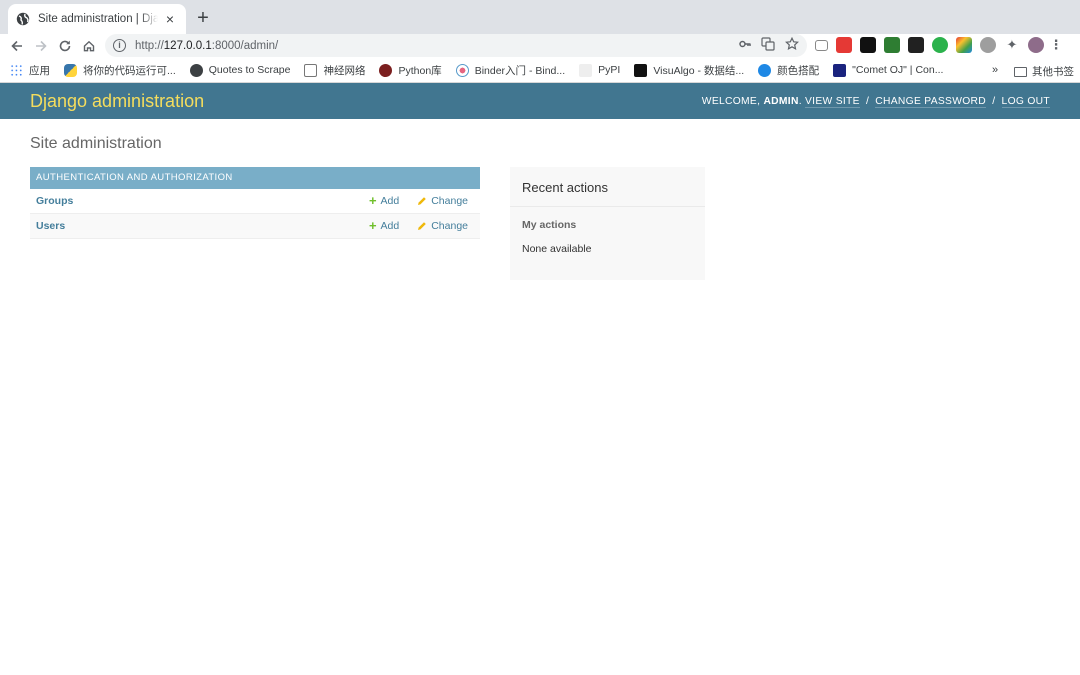 The image size is (1080, 675). Describe the element at coordinates (731, 101) in the screenshot. I see `welcome-text: Welcome,` at that location.